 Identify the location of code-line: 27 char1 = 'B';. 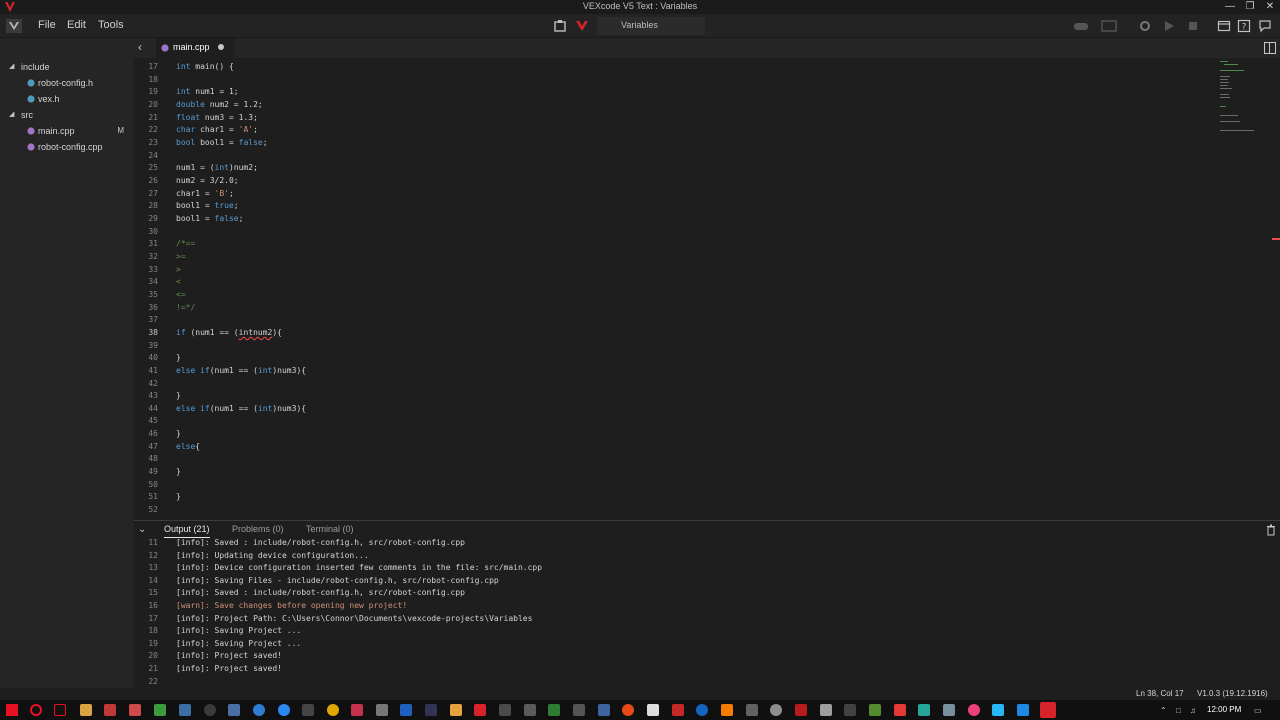
(674, 194).